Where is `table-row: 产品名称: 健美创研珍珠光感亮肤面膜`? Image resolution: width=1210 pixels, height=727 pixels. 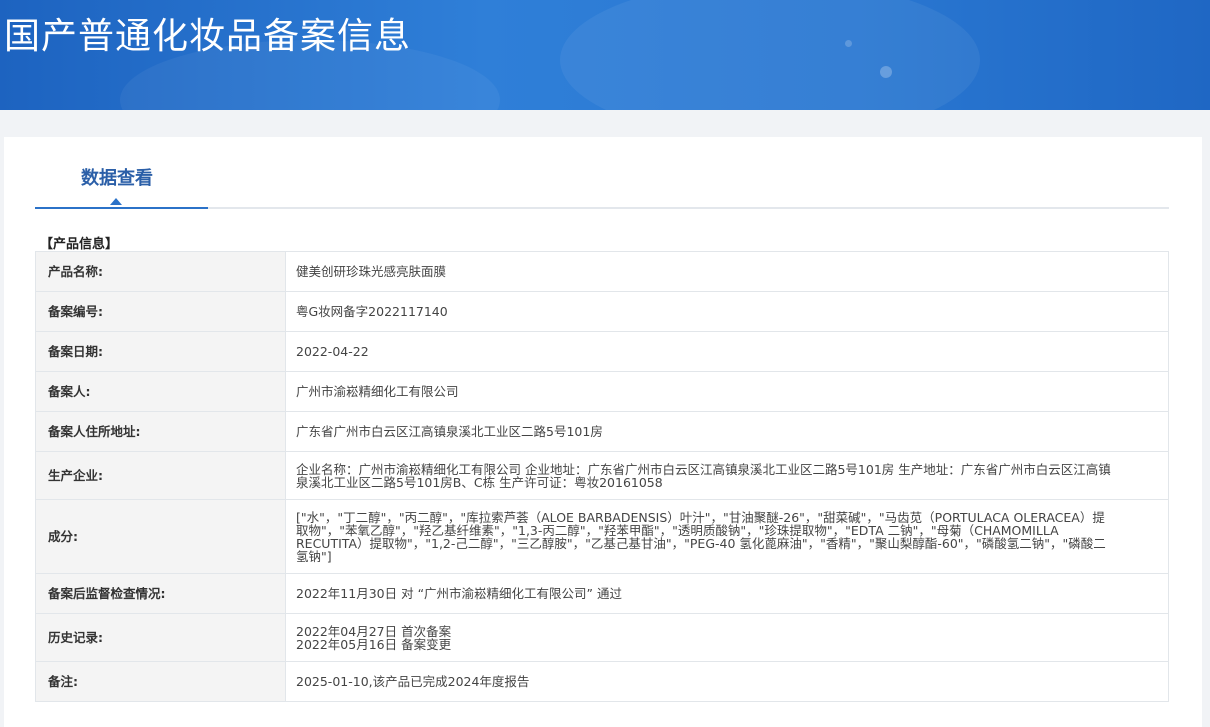 table-row: 产品名称: 健美创研珍珠光感亮肤面膜 is located at coordinates (602, 271).